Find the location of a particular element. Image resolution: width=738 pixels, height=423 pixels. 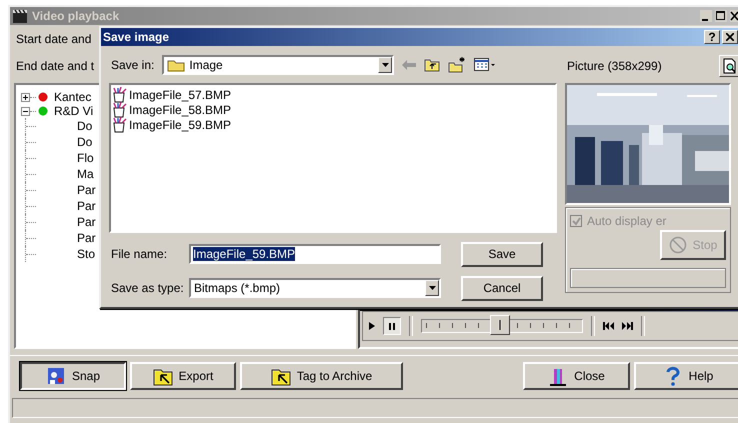

window-title: Video playback is located at coordinates (76, 16).